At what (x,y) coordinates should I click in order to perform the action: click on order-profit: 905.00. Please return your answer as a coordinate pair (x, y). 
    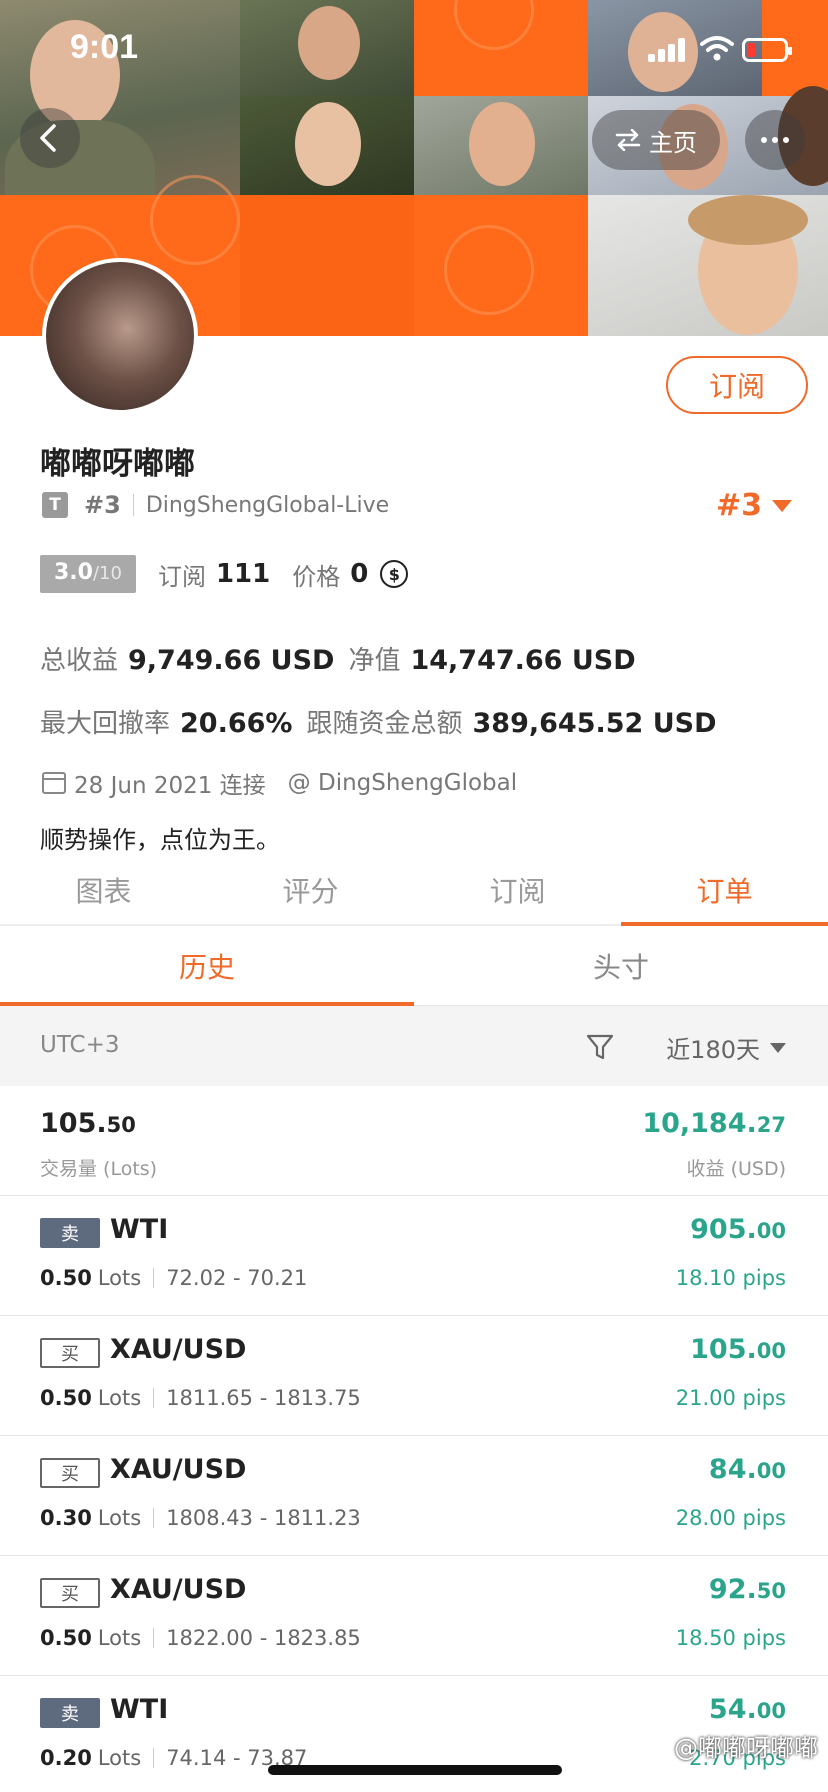
    Looking at the image, I should click on (738, 1229).